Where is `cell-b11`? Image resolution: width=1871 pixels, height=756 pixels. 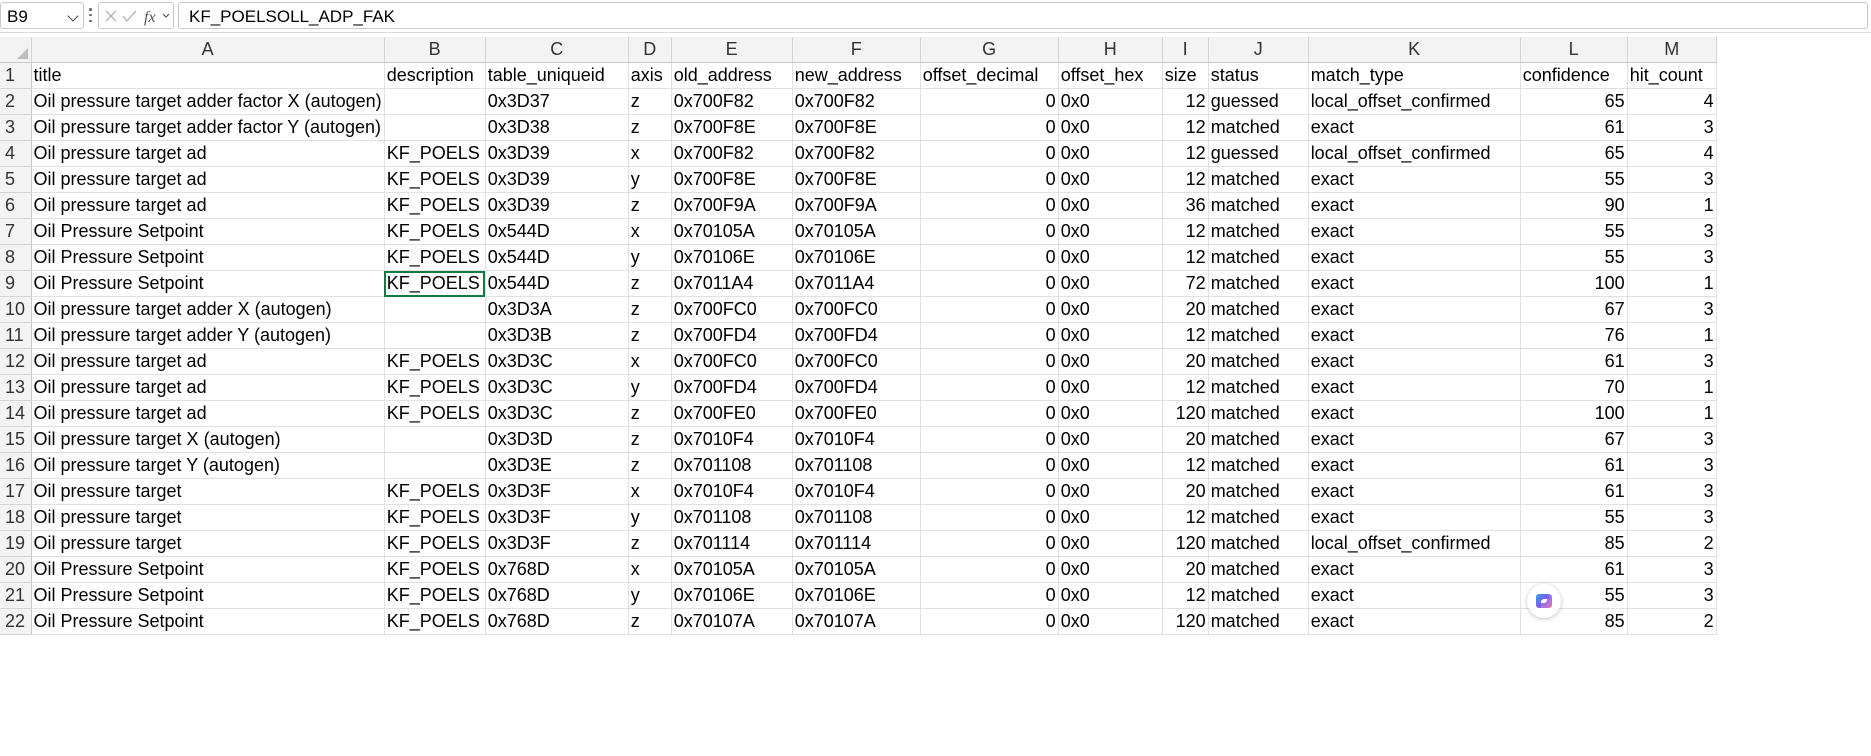
cell-b11 is located at coordinates (435, 335).